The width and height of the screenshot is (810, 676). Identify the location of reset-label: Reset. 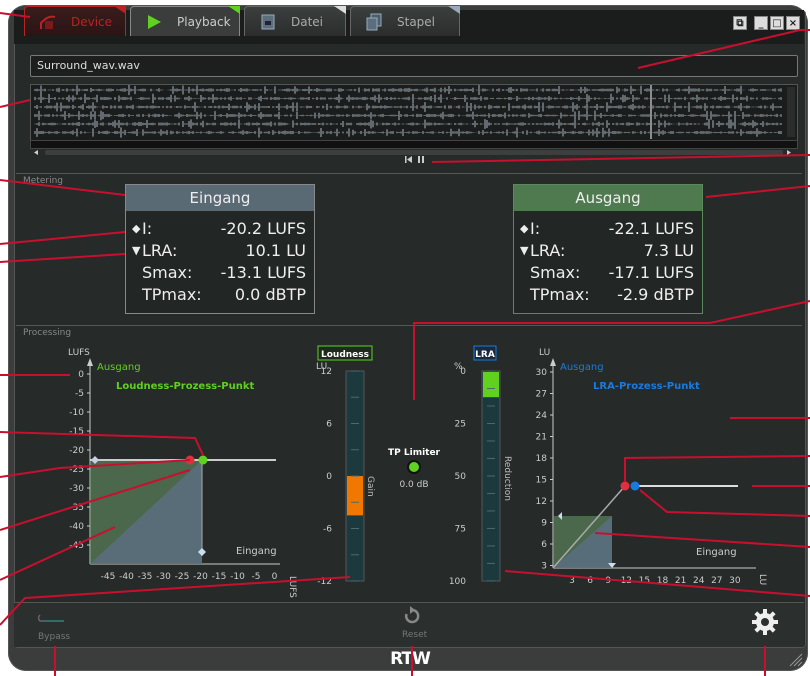
(414, 635).